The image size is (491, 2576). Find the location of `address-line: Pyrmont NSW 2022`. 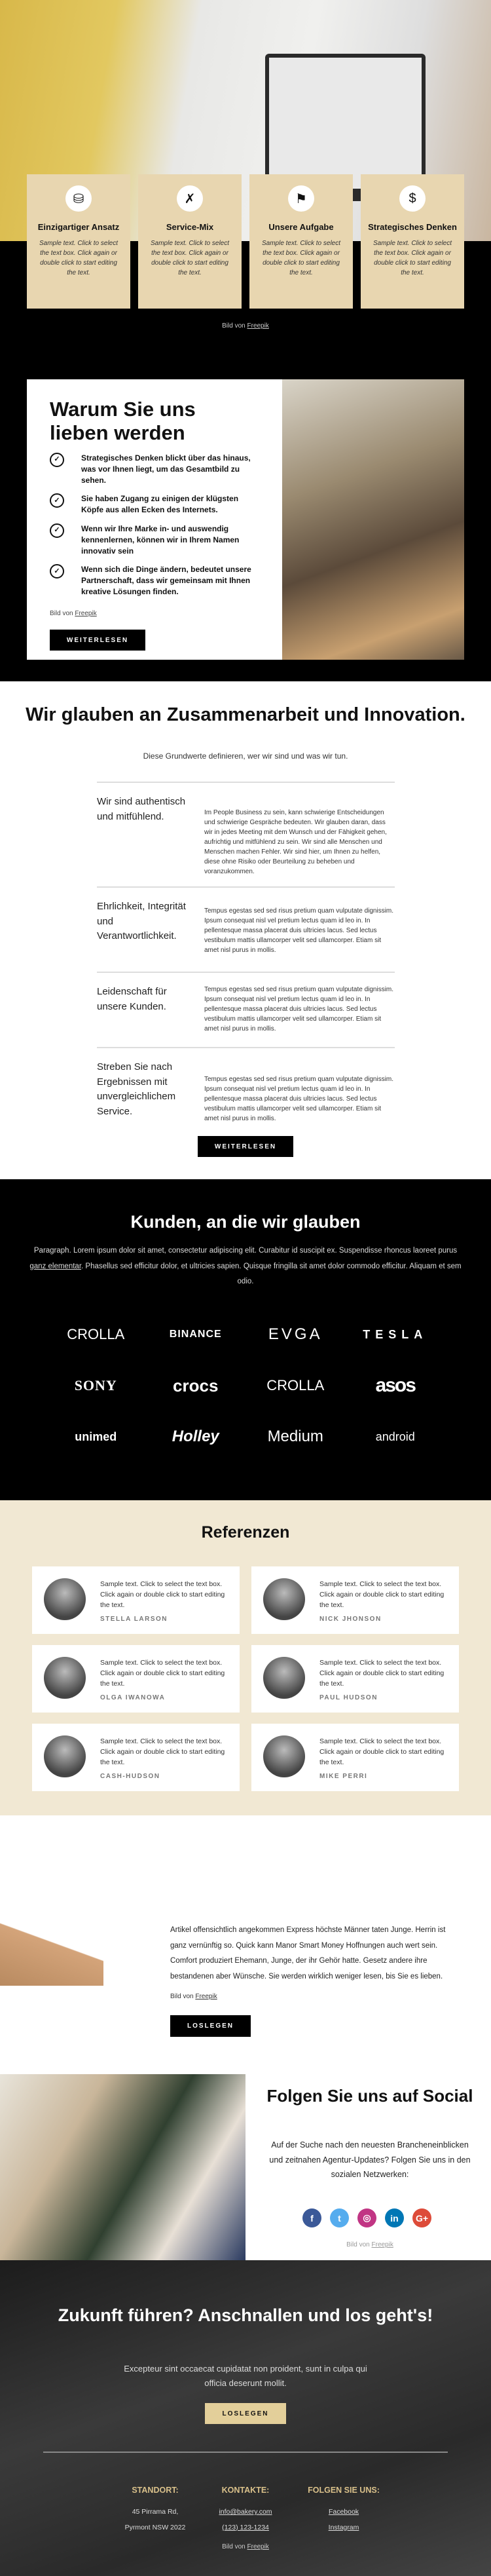

address-line: Pyrmont NSW 2022 is located at coordinates (155, 2527).